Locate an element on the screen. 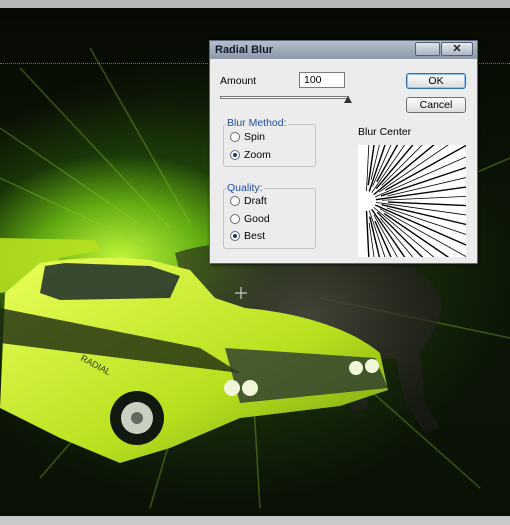  guide-line-left is located at coordinates (105, 63).